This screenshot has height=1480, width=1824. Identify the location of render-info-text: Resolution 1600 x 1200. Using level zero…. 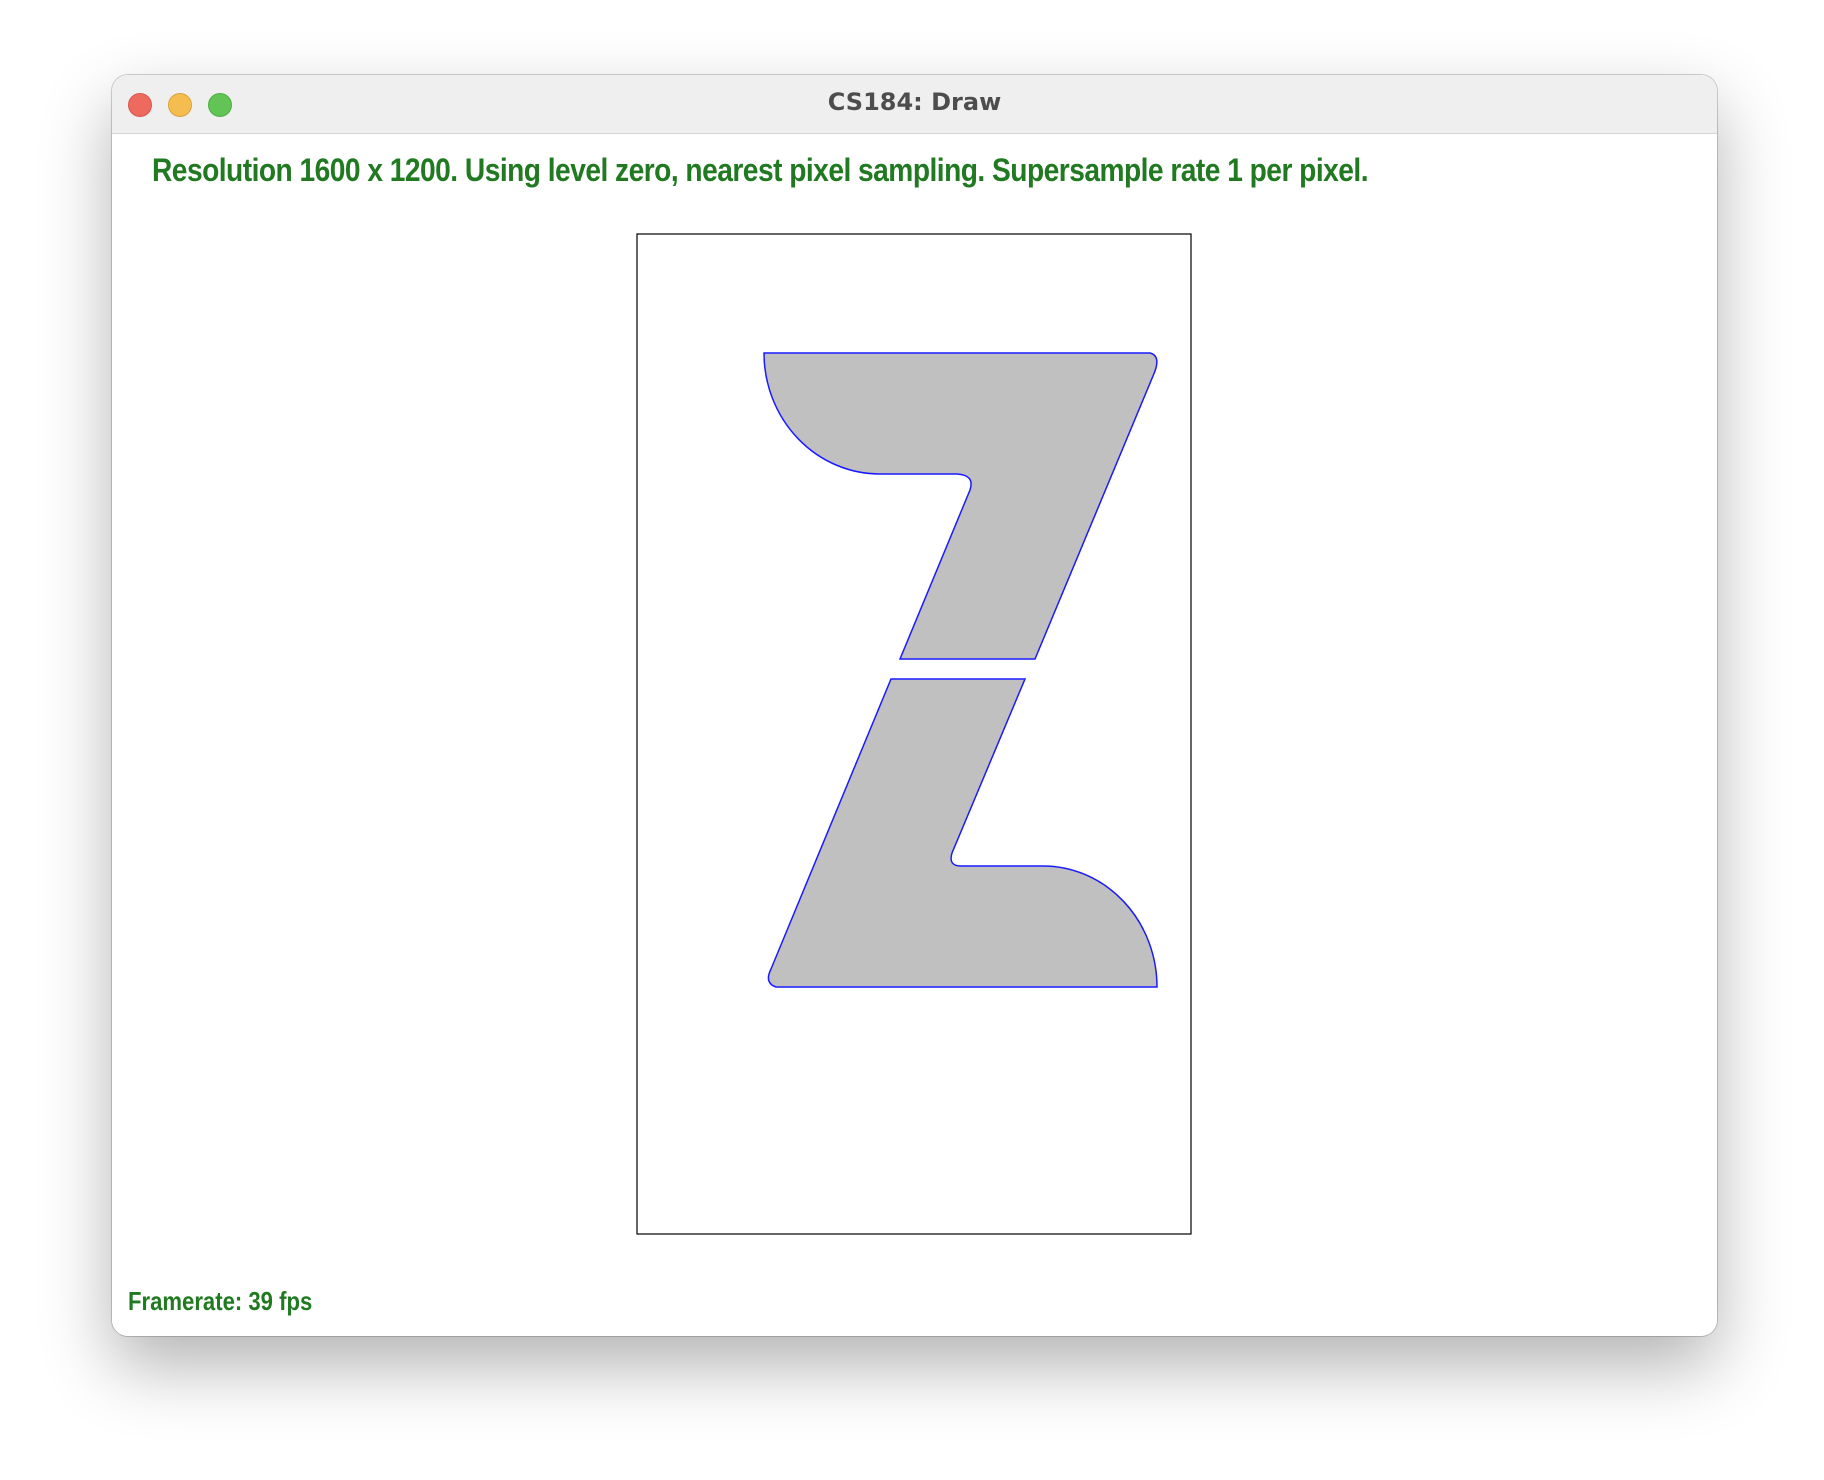
(760, 170).